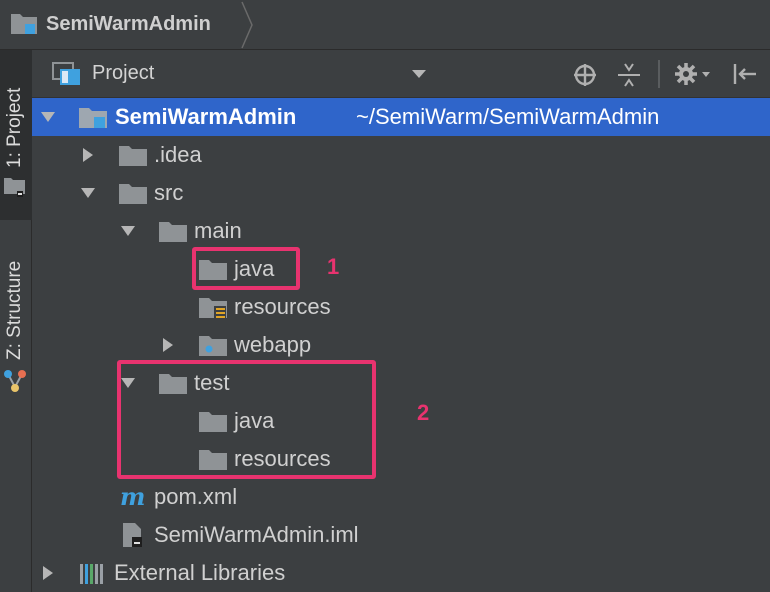 The image size is (770, 592). I want to click on annotation-number-1: 1, so click(333, 266).